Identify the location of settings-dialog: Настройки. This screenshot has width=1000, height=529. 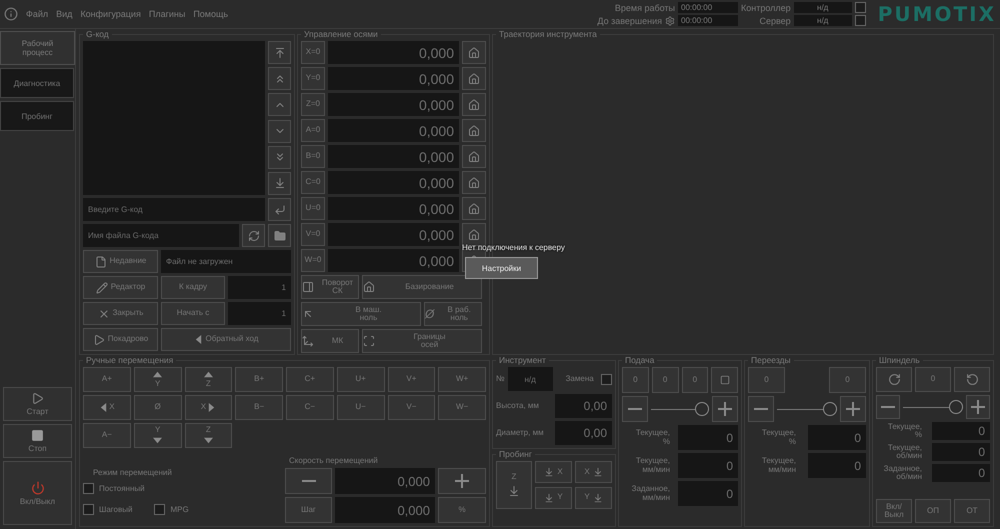
(501, 268).